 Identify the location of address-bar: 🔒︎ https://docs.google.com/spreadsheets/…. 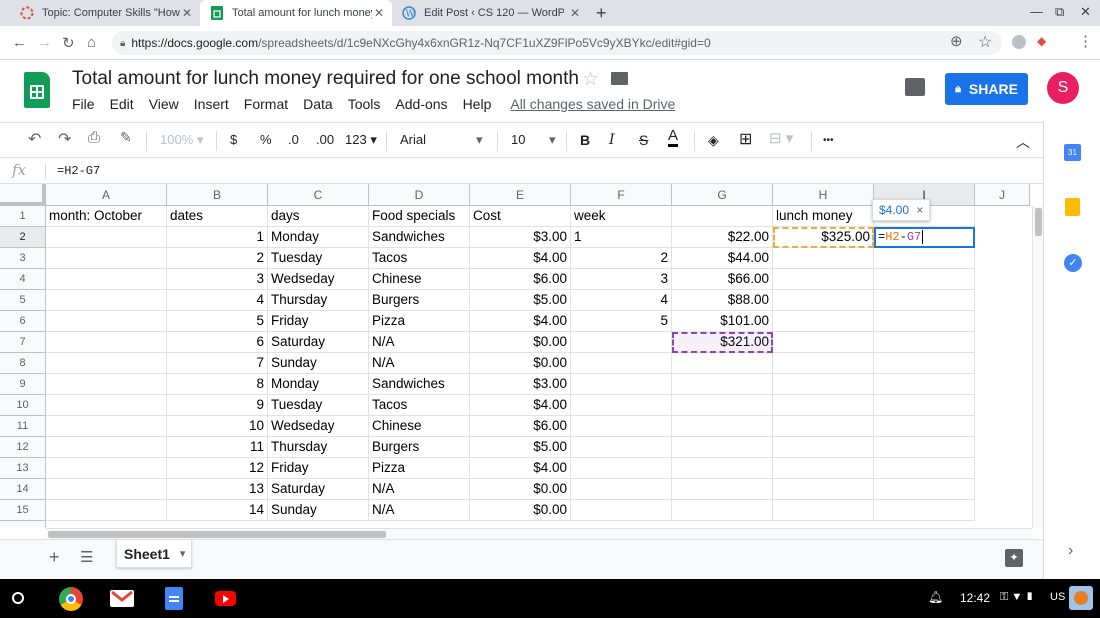
(557, 43).